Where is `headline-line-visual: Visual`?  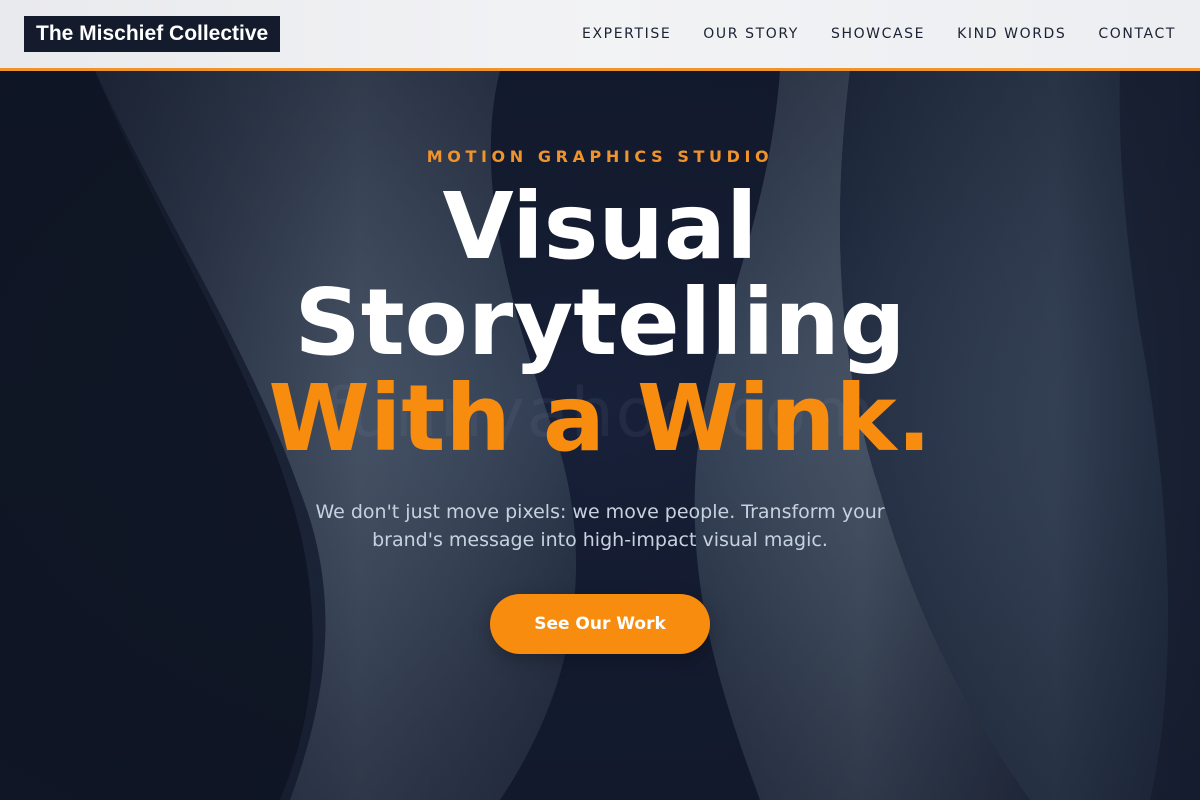 headline-line-visual: Visual is located at coordinates (600, 226).